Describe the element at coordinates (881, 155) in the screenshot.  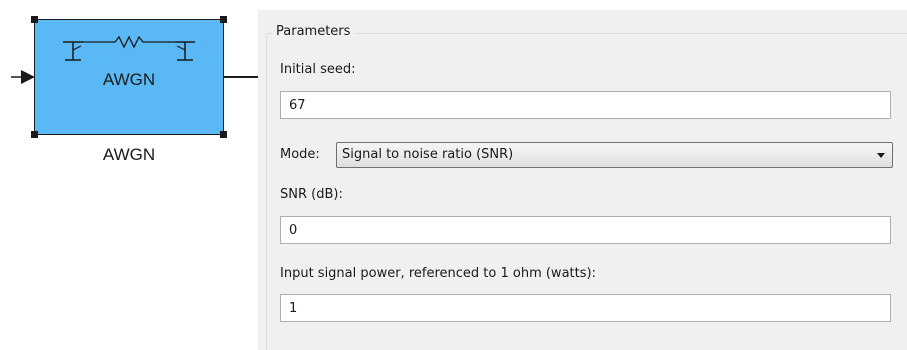
I see `chevron-down-icon` at that location.